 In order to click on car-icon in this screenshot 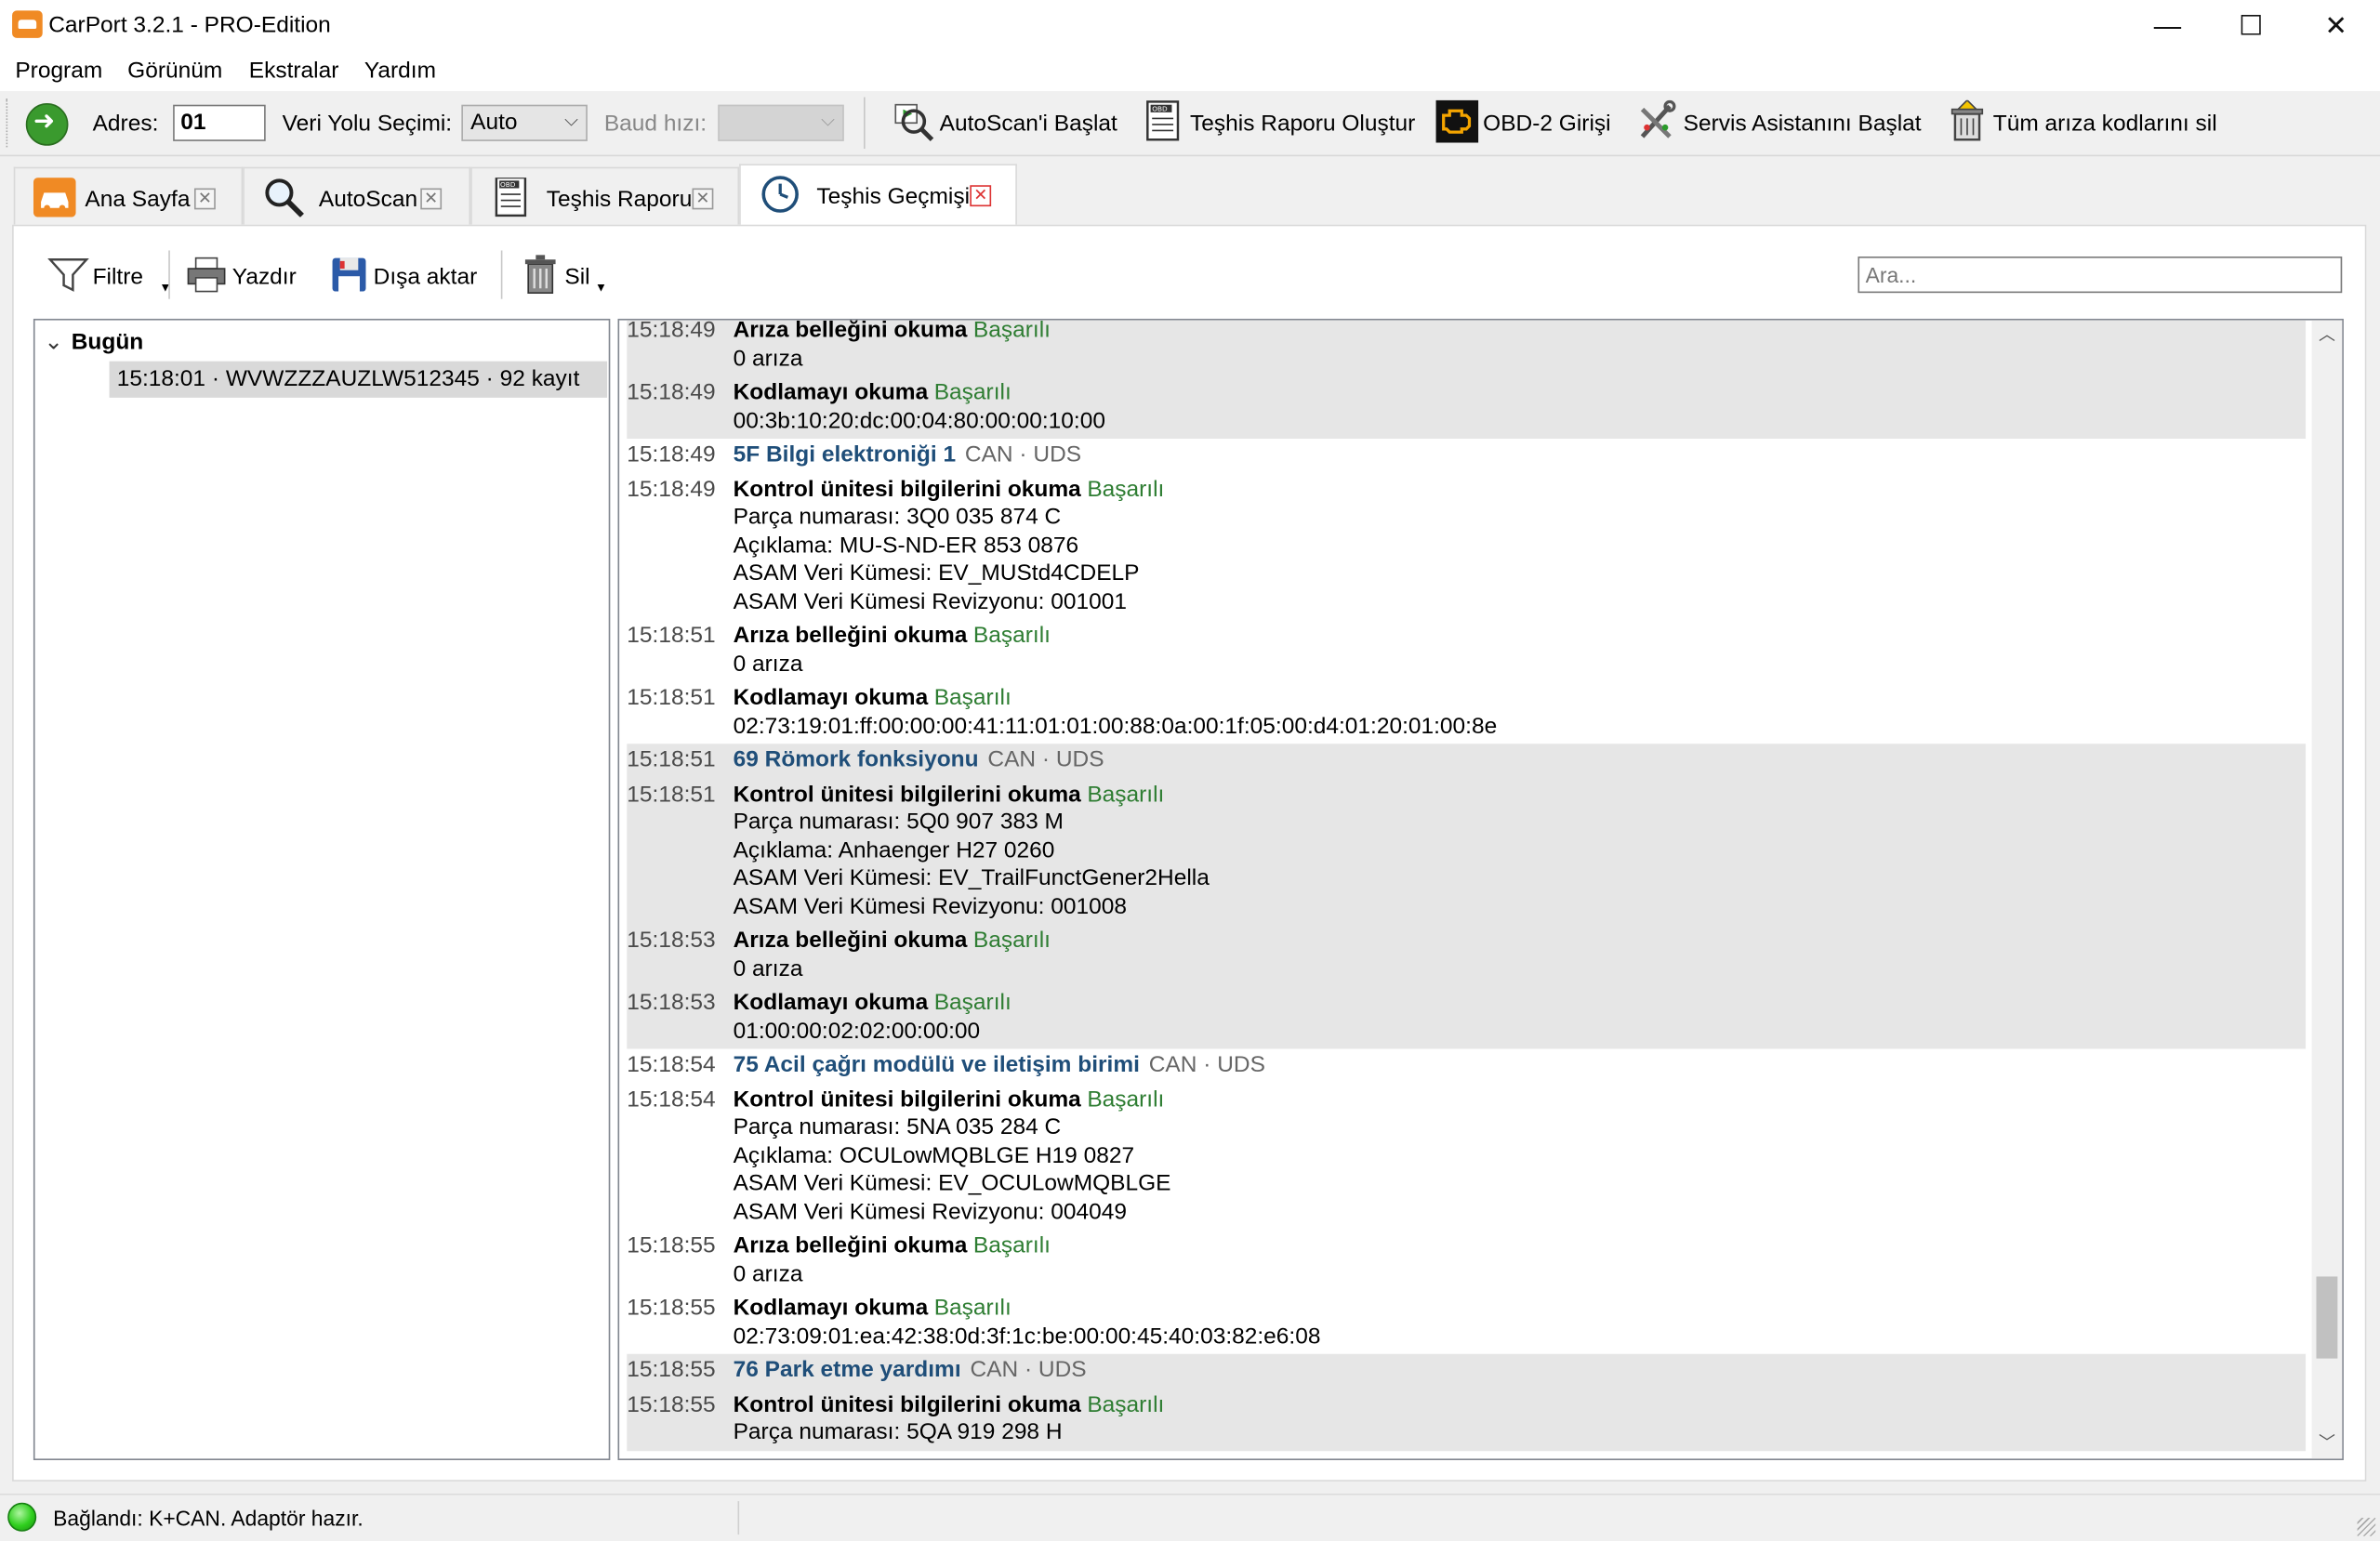, I will do `click(54, 197)`.